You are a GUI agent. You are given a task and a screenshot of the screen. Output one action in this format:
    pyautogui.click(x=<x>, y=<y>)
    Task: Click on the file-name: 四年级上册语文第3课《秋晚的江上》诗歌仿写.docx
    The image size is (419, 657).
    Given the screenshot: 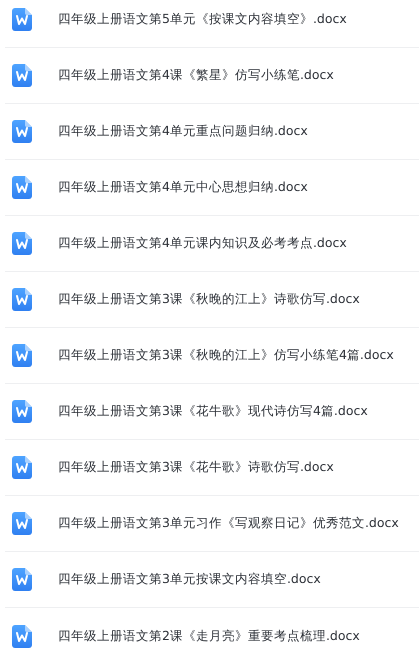 What is the action you would take?
    pyautogui.click(x=209, y=299)
    